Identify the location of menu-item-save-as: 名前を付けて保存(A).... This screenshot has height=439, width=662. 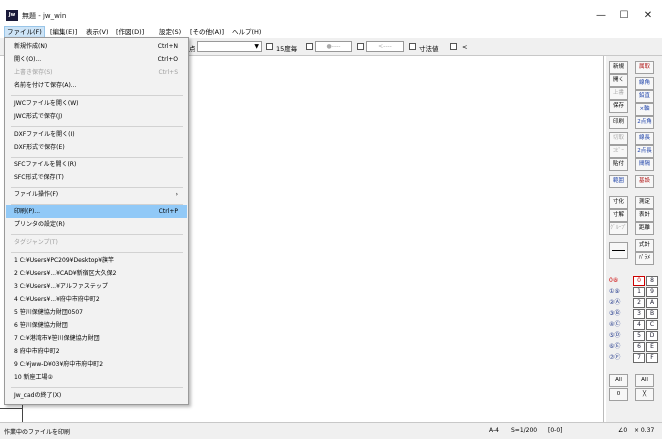
(96, 85).